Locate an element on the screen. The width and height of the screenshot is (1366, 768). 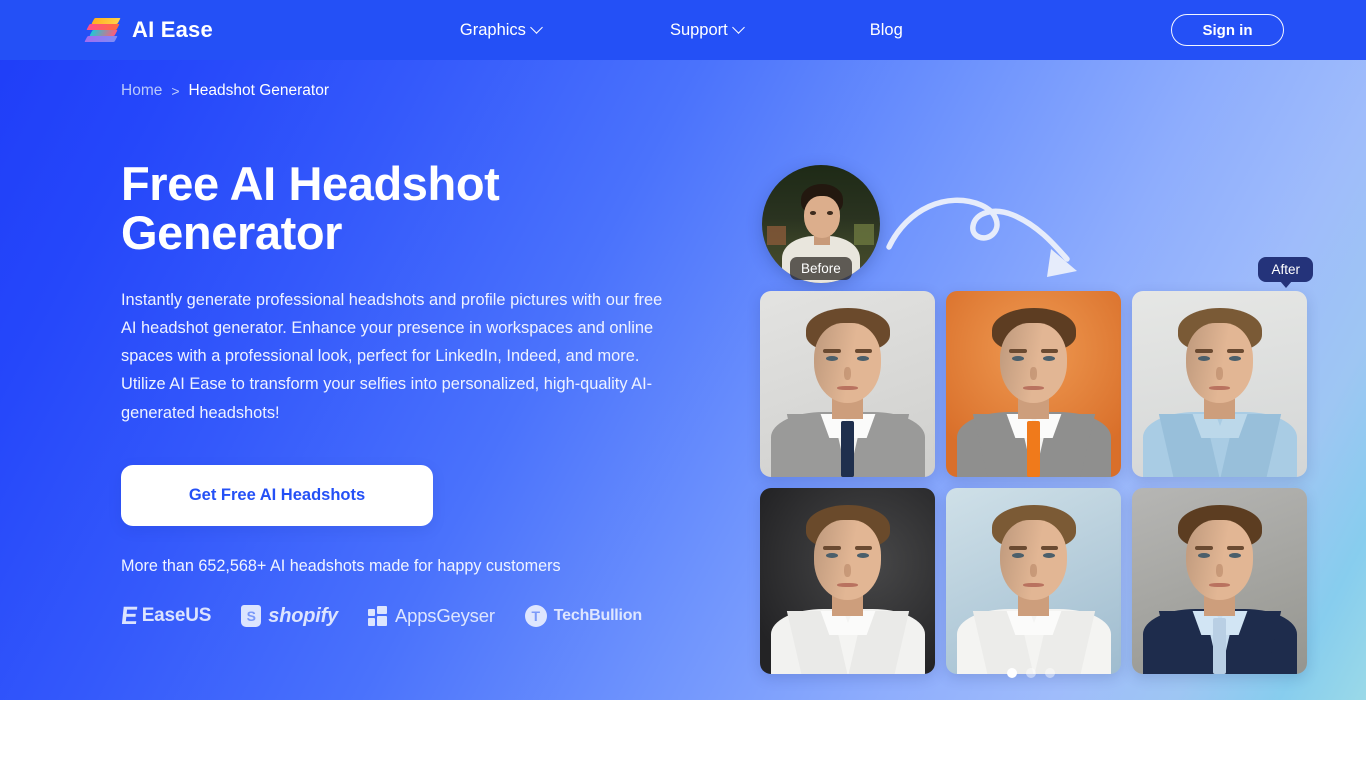
partner-label-techbullion: TechBullion is located at coordinates (597, 616).